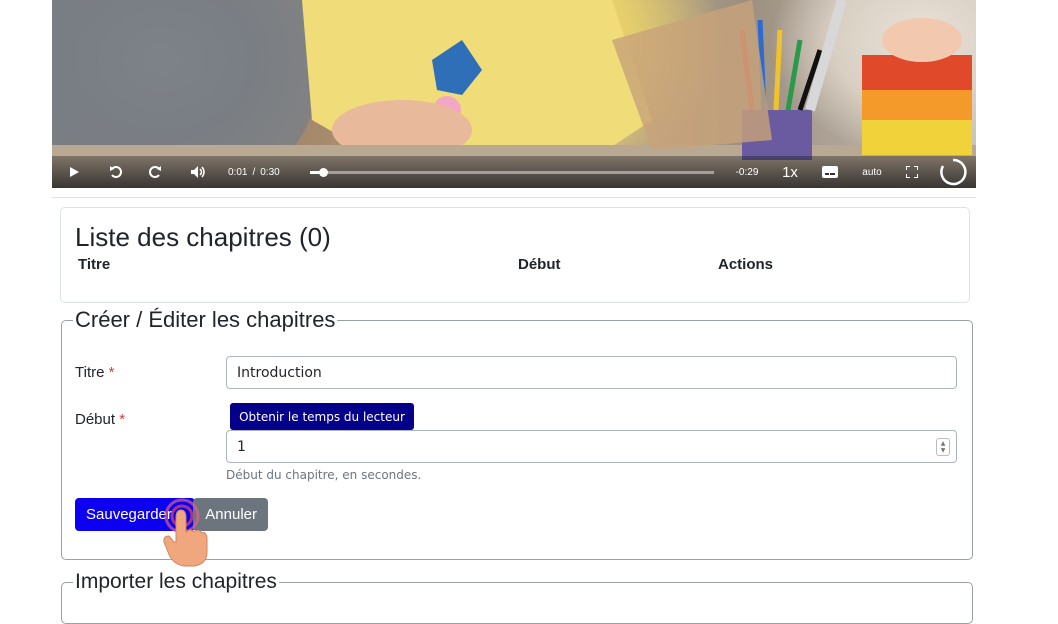 The image size is (1058, 624). I want to click on progress-bar, so click(512, 172).